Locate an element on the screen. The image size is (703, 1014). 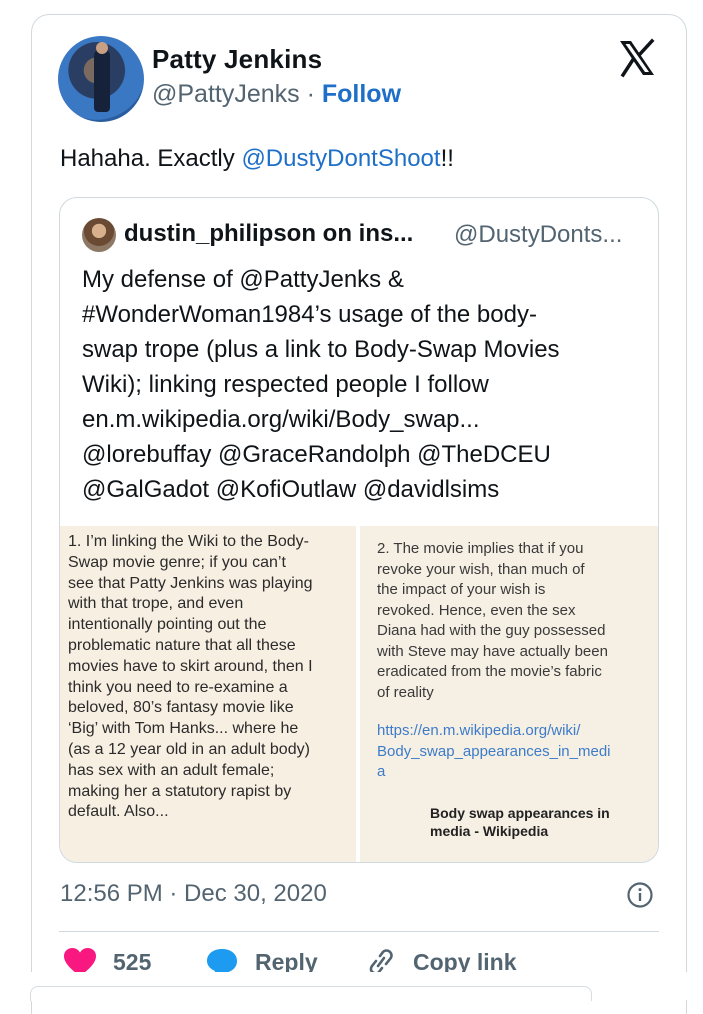
author-avatar is located at coordinates (101, 79).